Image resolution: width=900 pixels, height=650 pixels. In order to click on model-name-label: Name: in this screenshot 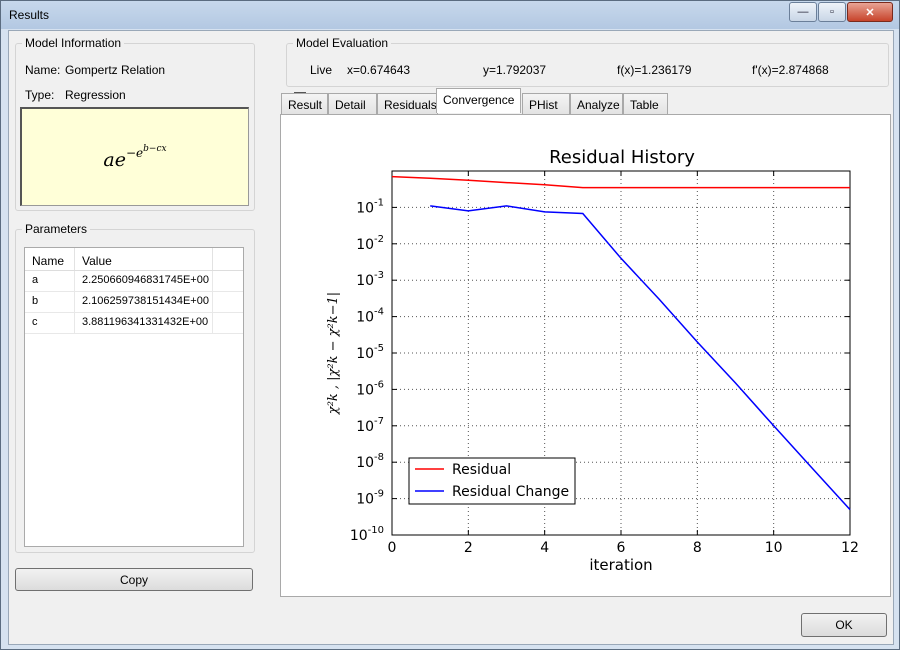, I will do `click(43, 70)`.